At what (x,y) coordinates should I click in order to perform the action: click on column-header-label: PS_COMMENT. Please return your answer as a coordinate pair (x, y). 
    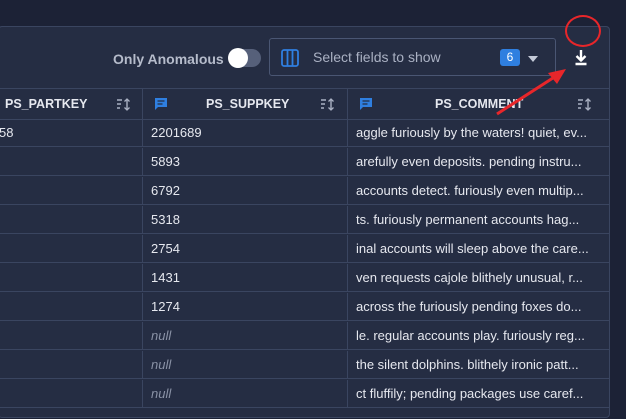
    Looking at the image, I should click on (479, 104).